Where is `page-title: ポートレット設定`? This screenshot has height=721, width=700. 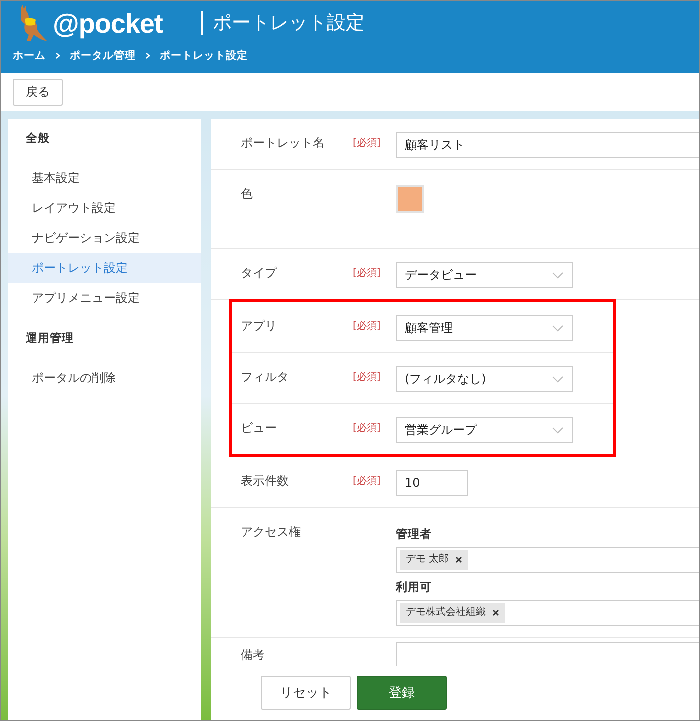 page-title: ポートレット設定 is located at coordinates (283, 23).